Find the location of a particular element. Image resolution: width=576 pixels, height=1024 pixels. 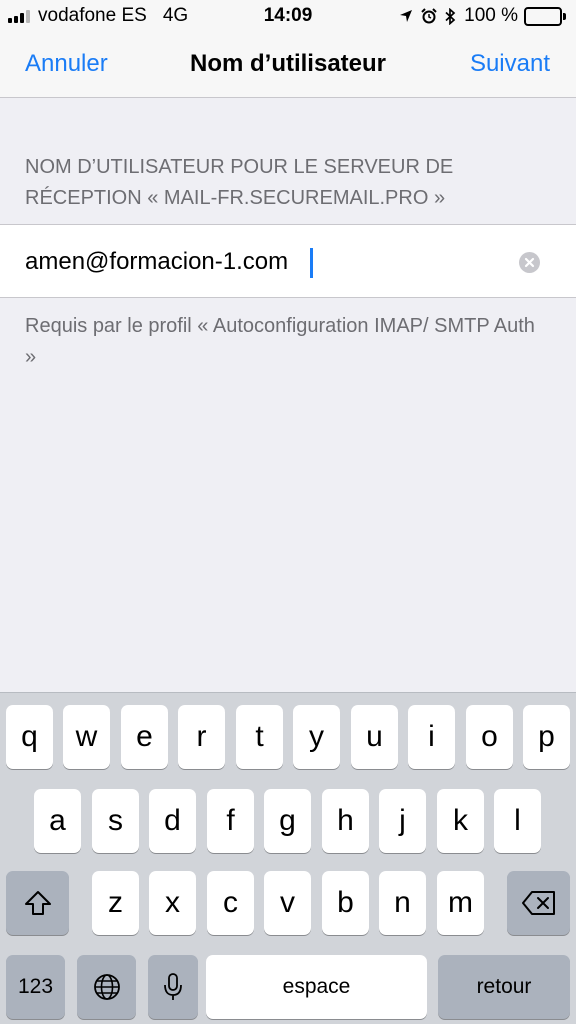

key-h: h is located at coordinates (345, 821).